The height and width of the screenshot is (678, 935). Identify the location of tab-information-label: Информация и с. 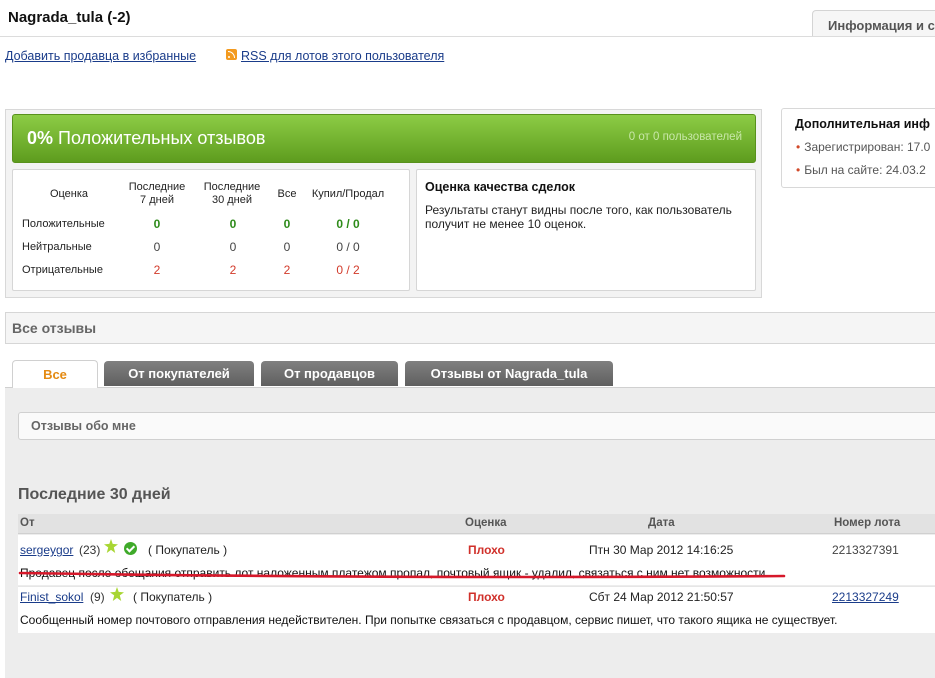
(881, 25).